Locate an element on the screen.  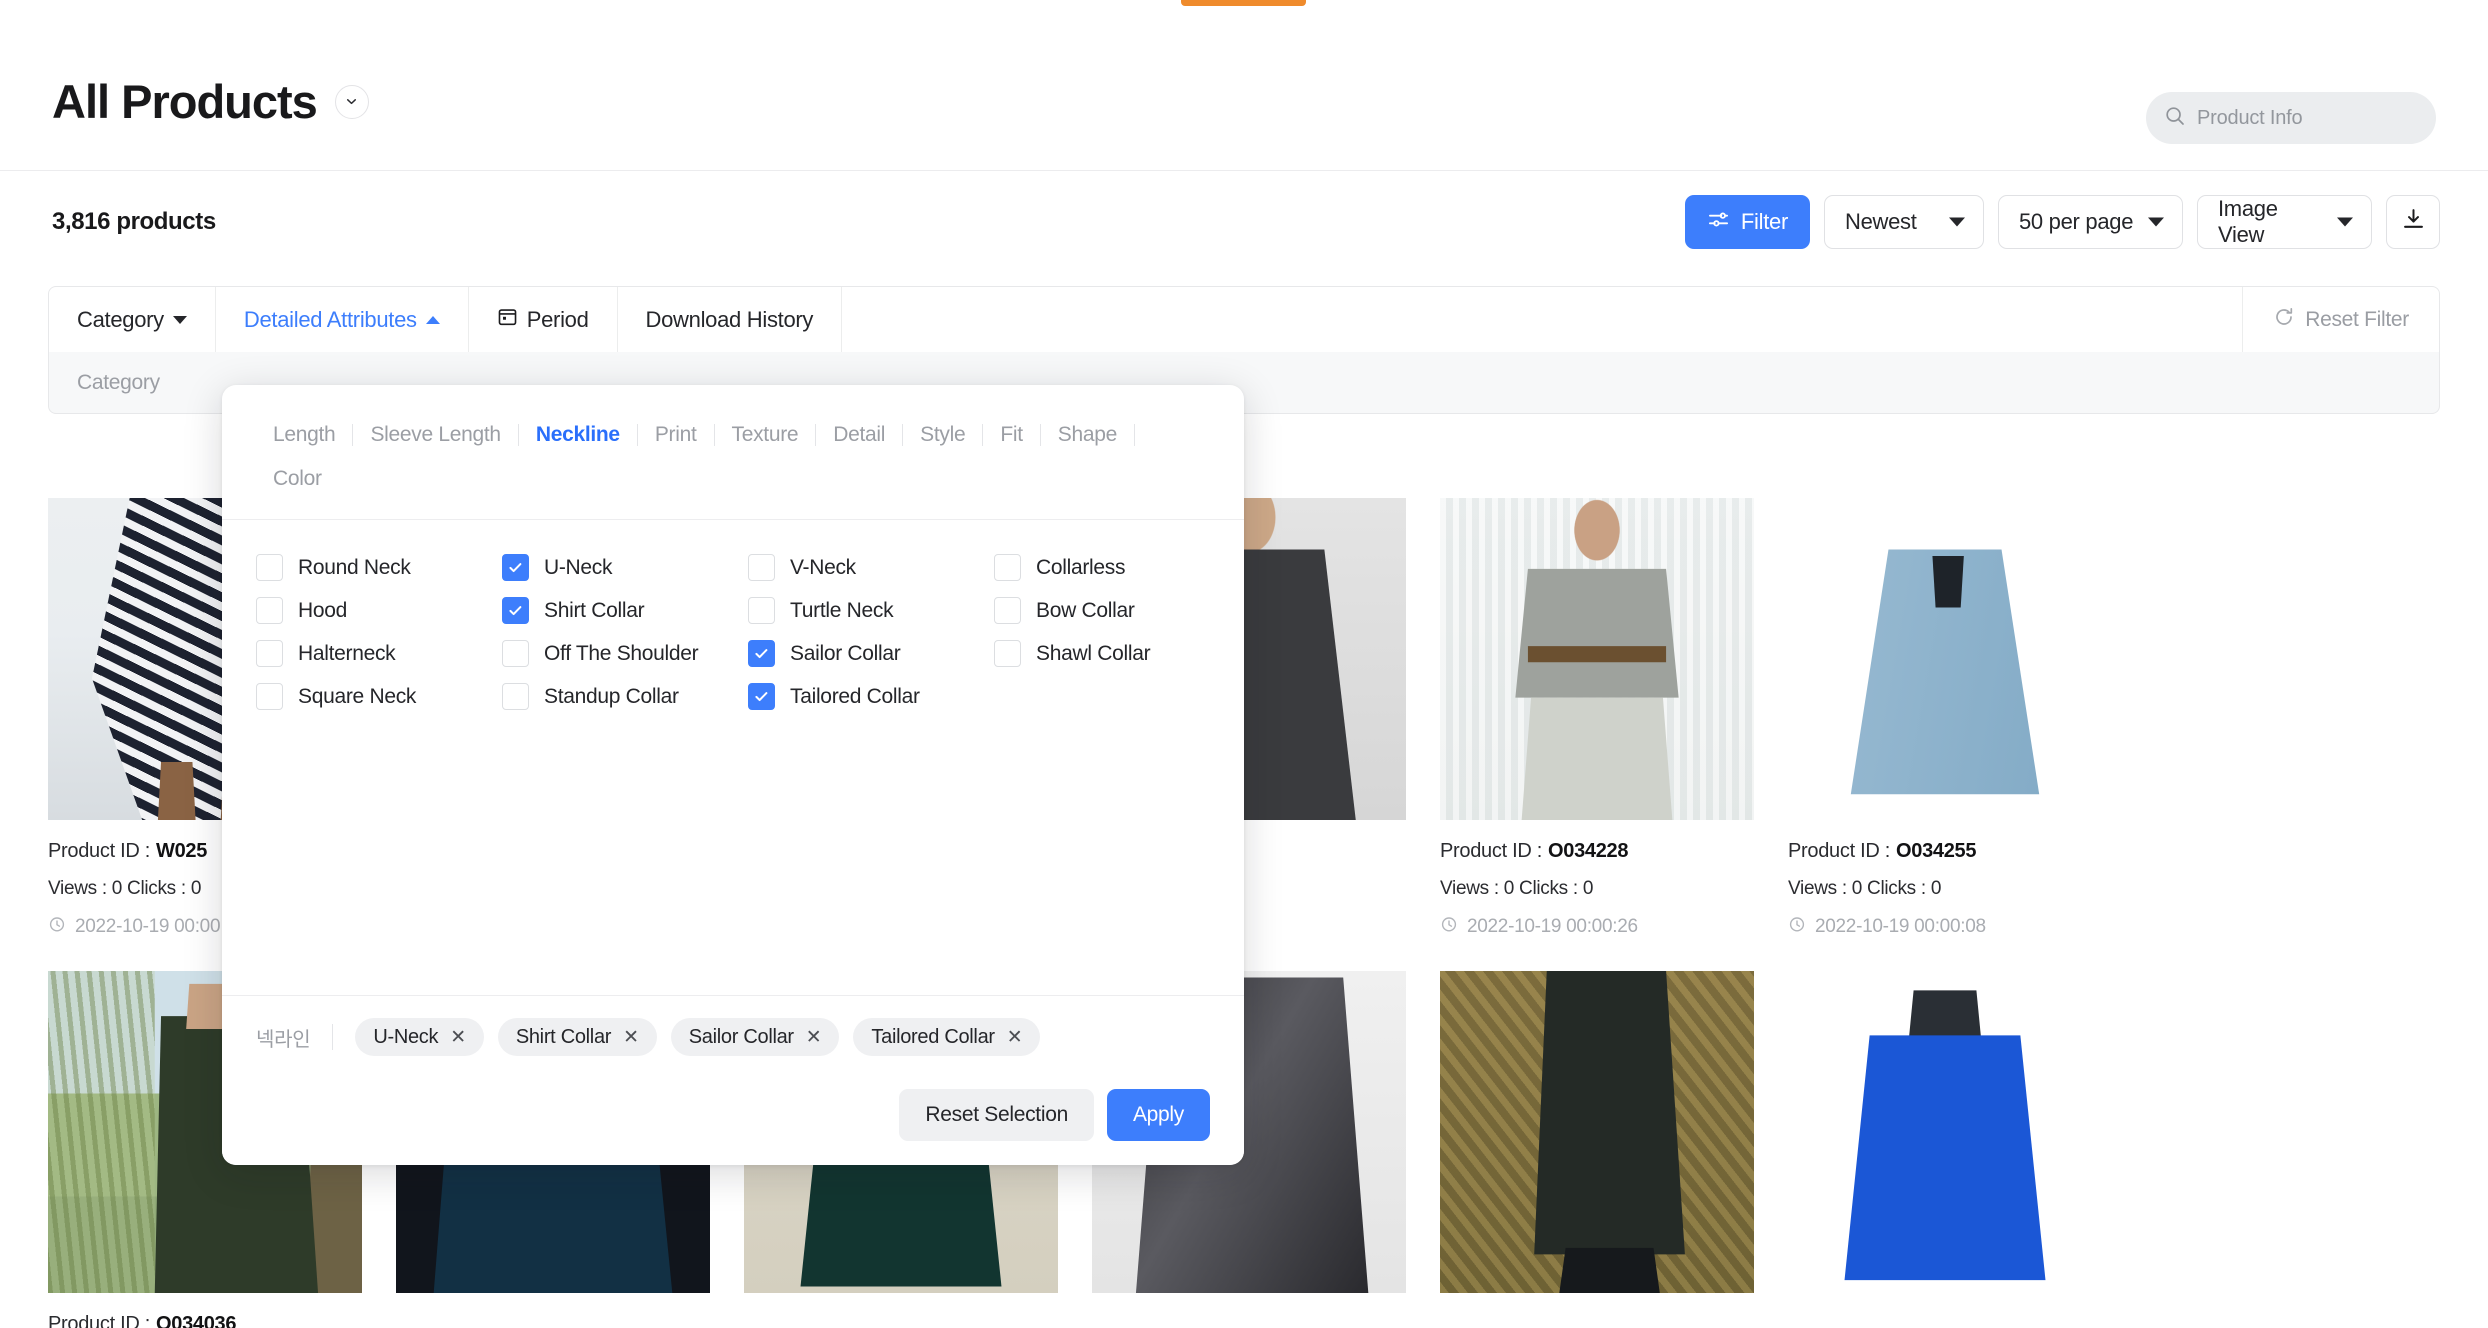
filter-bar-spacer is located at coordinates (1542, 319).